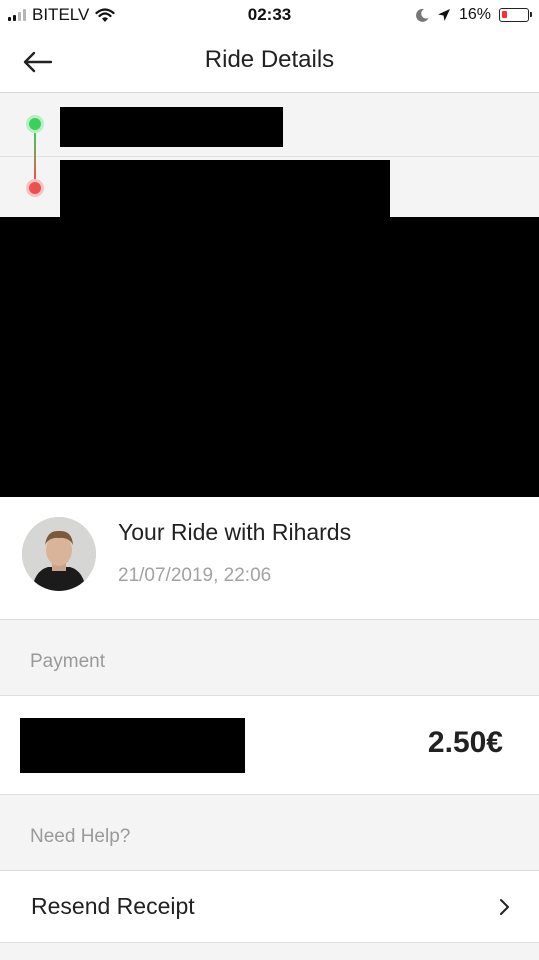 Image resolution: width=539 pixels, height=960 pixels. I want to click on driver-card: Your Ride with Rihards 21/07/2019, 22:06, so click(269, 558).